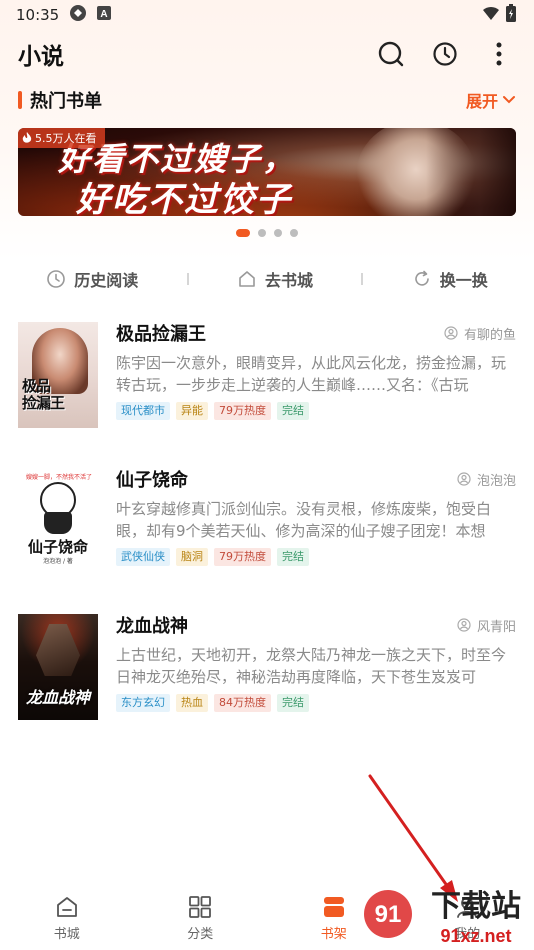 This screenshot has height=950, width=534. Describe the element at coordinates (92, 279) in the screenshot. I see `history-reading-button: 历史阅读` at that location.